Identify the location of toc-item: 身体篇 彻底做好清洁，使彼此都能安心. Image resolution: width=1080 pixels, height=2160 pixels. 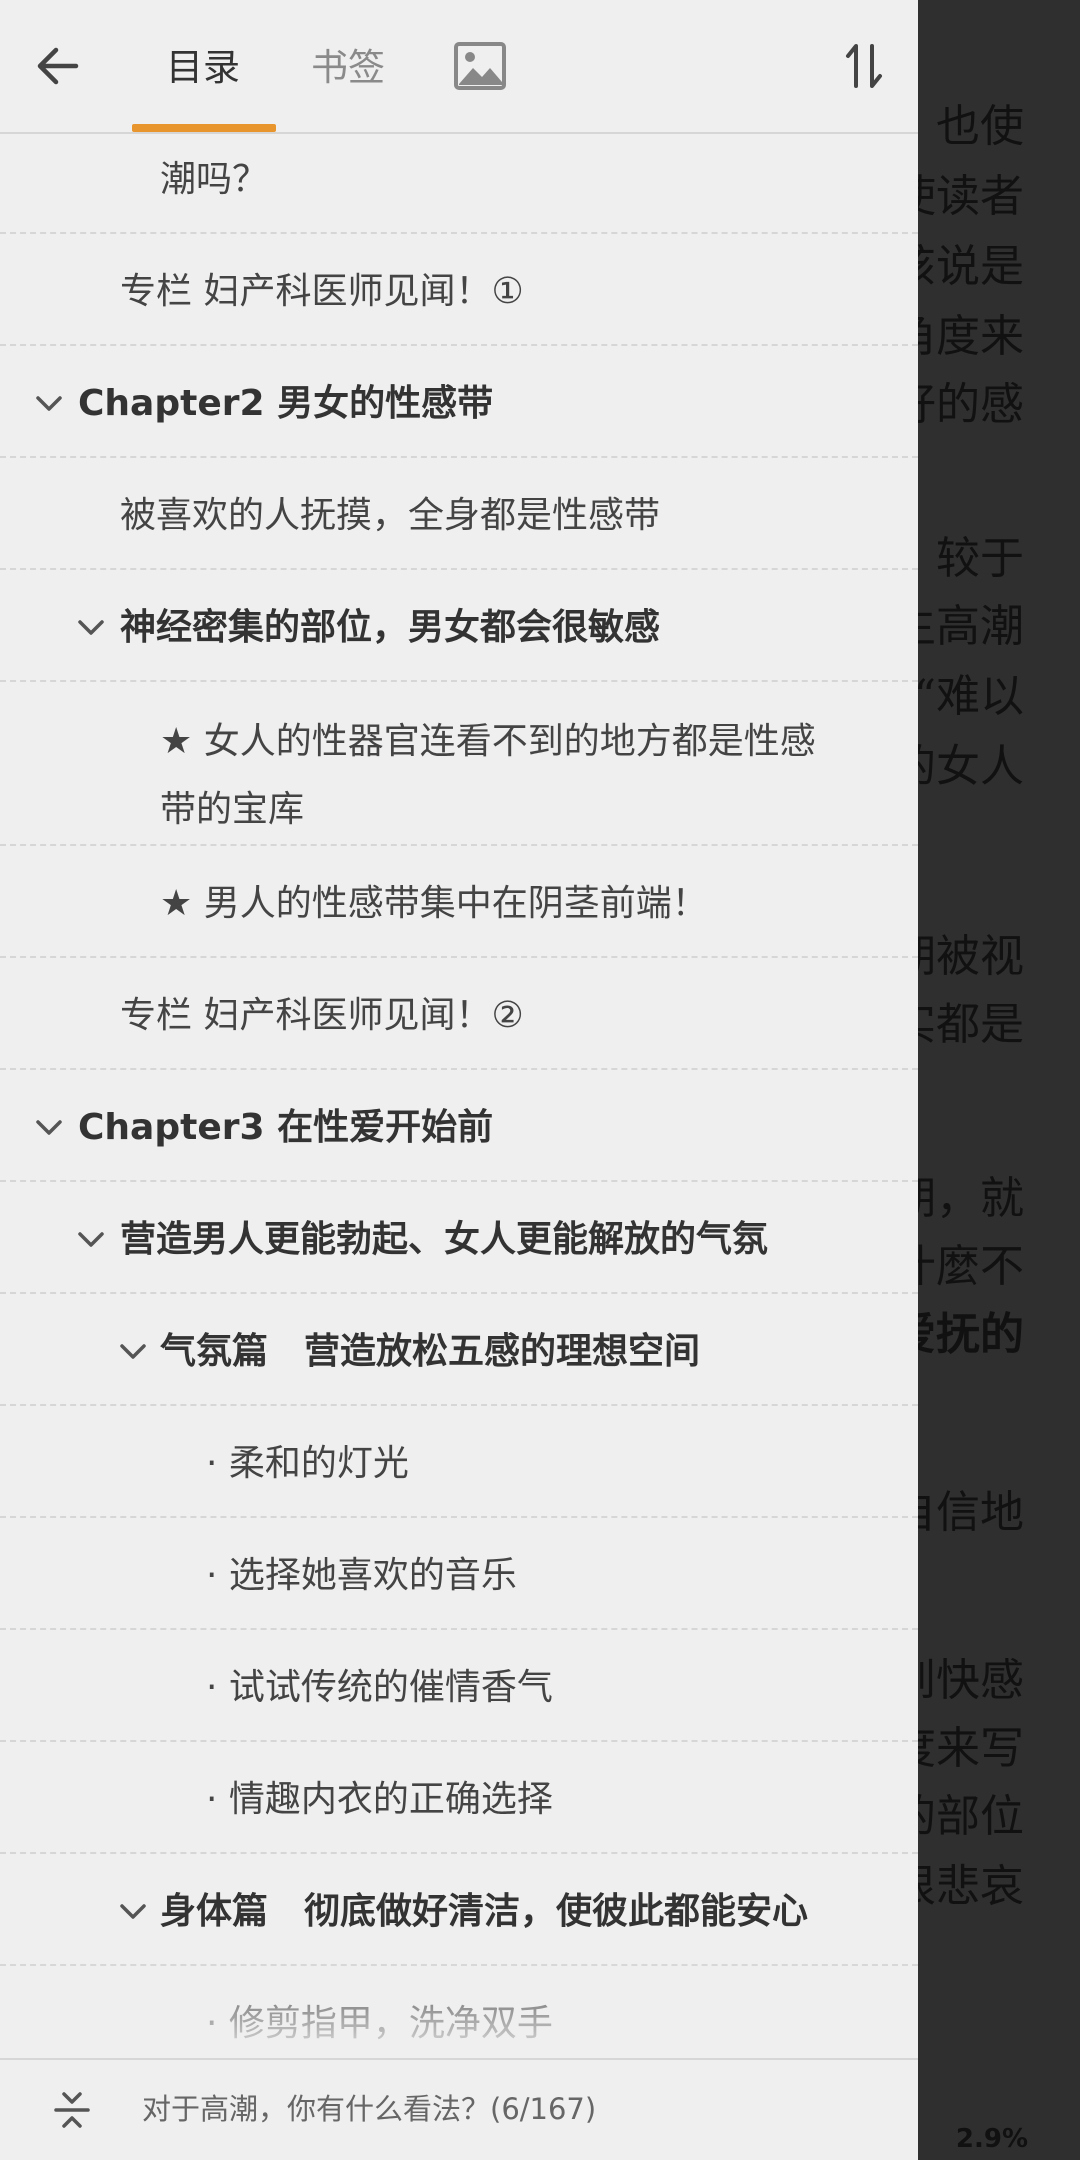
(459, 1910).